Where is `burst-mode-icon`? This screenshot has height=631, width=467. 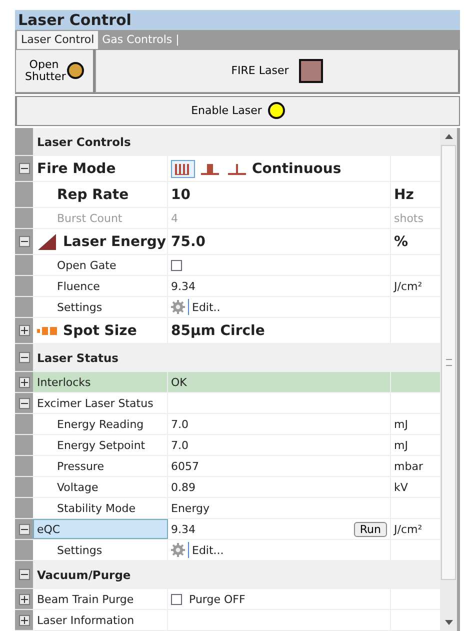
burst-mode-icon is located at coordinates (183, 169).